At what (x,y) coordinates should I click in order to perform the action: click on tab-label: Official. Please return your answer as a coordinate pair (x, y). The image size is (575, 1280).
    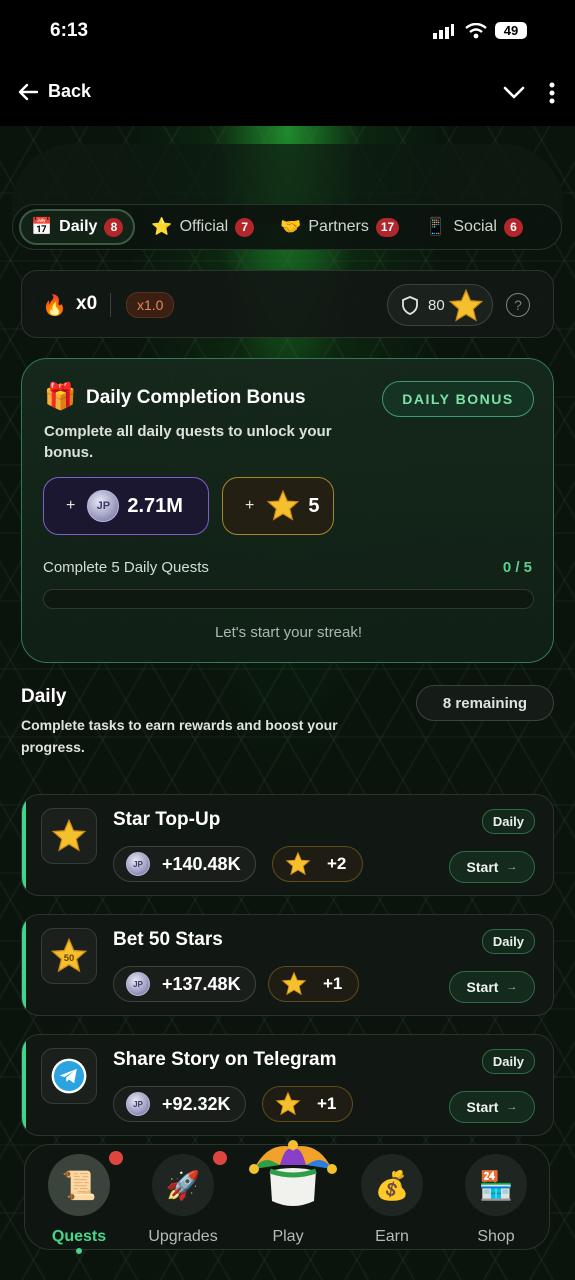
    Looking at the image, I should click on (204, 226).